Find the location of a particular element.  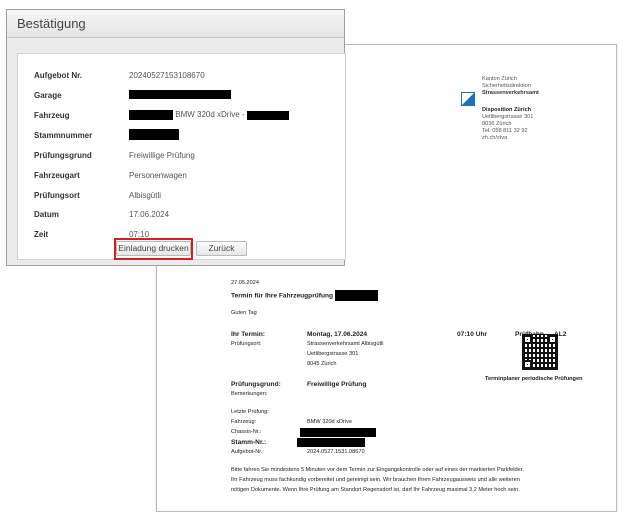

time-label: Zeit is located at coordinates (41, 234).